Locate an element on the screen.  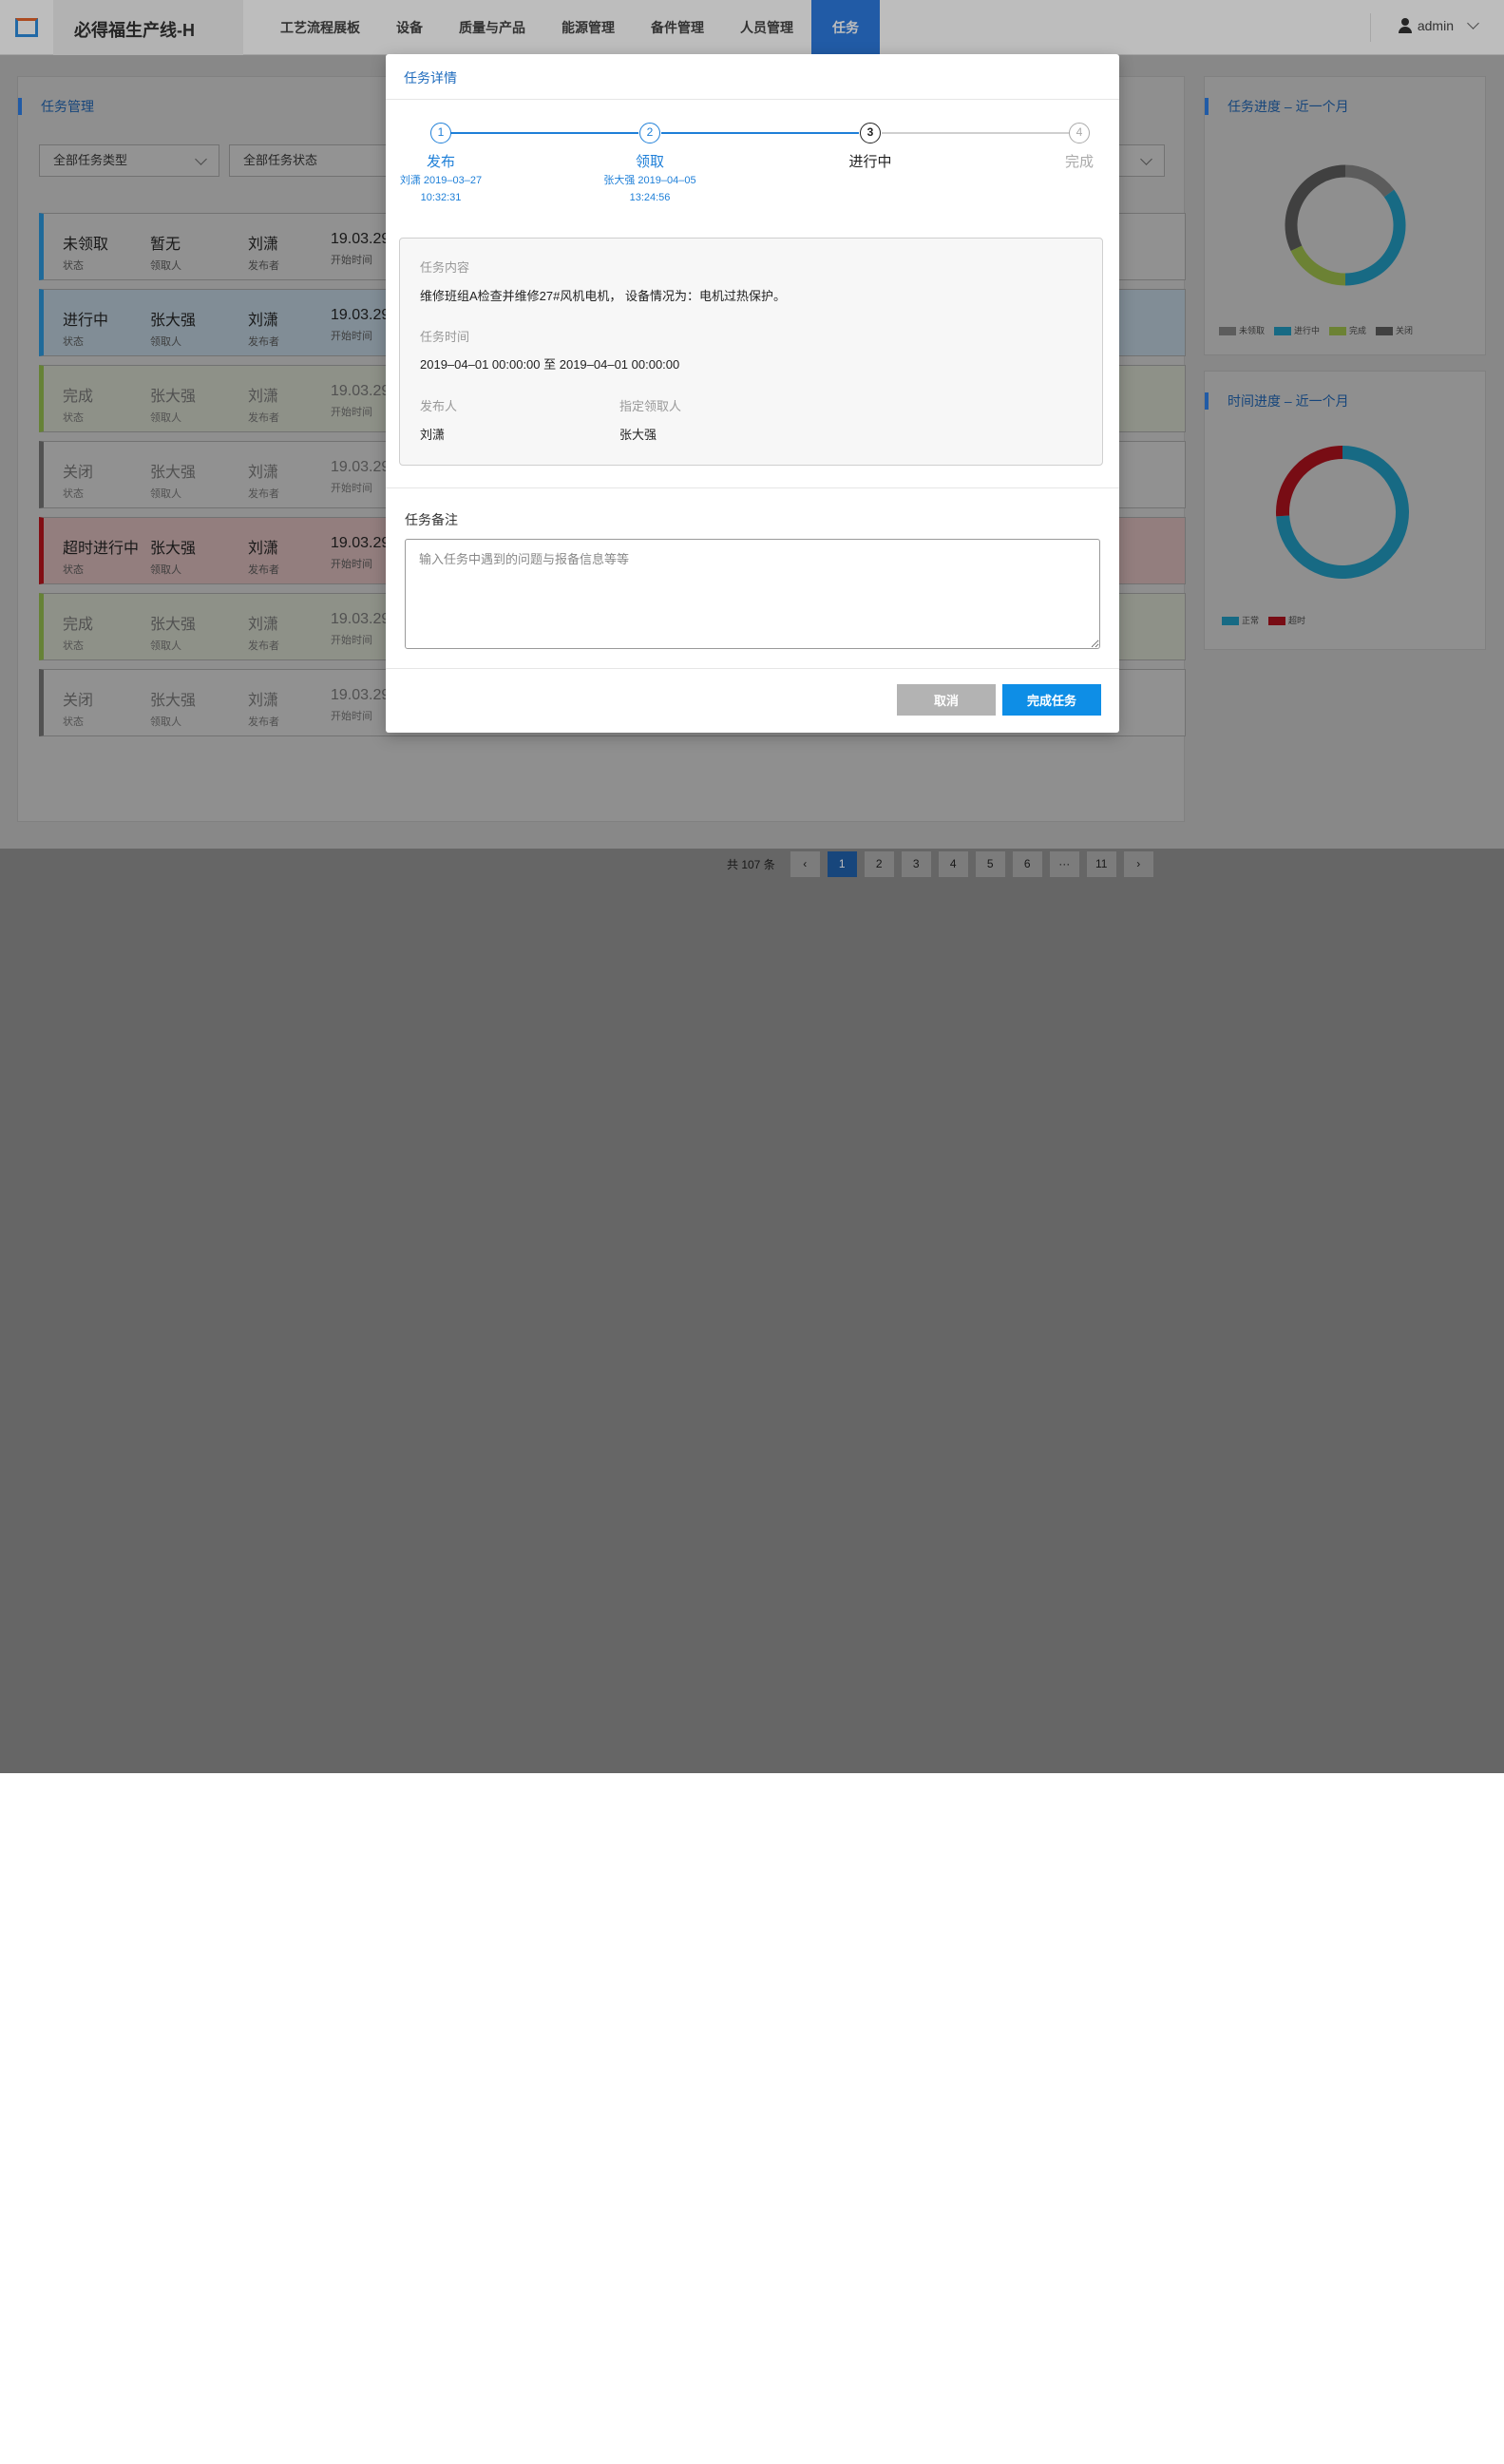
step-1-meta-line1: 刘潇 2019–03–27 is located at coordinates (441, 180).